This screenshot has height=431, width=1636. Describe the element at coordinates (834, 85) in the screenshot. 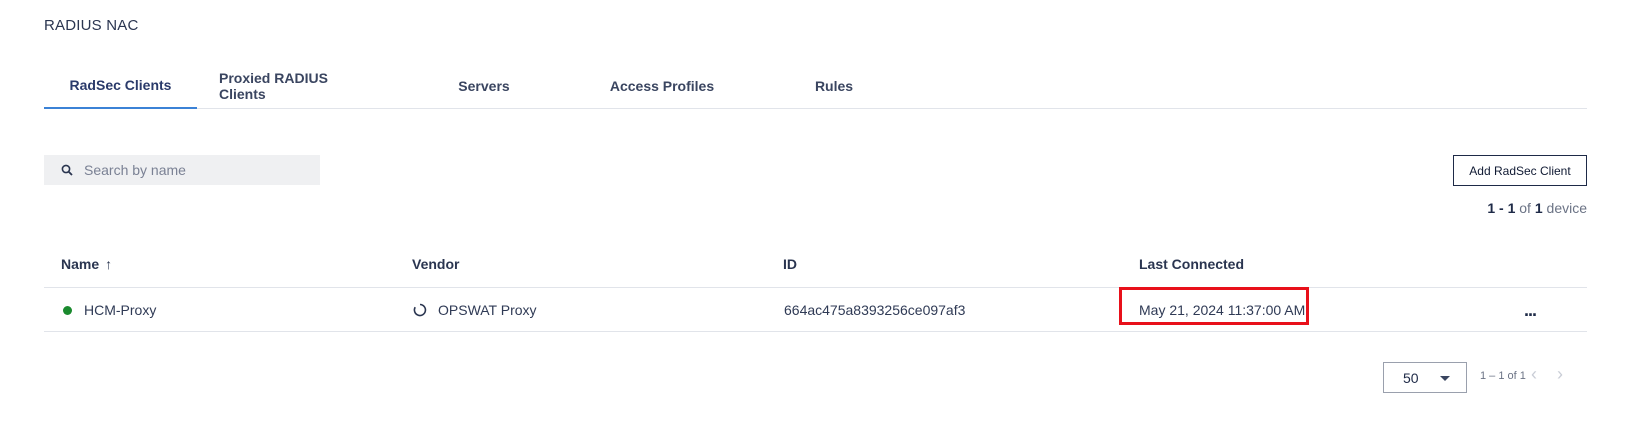

I see `tab-rules: Rules` at that location.